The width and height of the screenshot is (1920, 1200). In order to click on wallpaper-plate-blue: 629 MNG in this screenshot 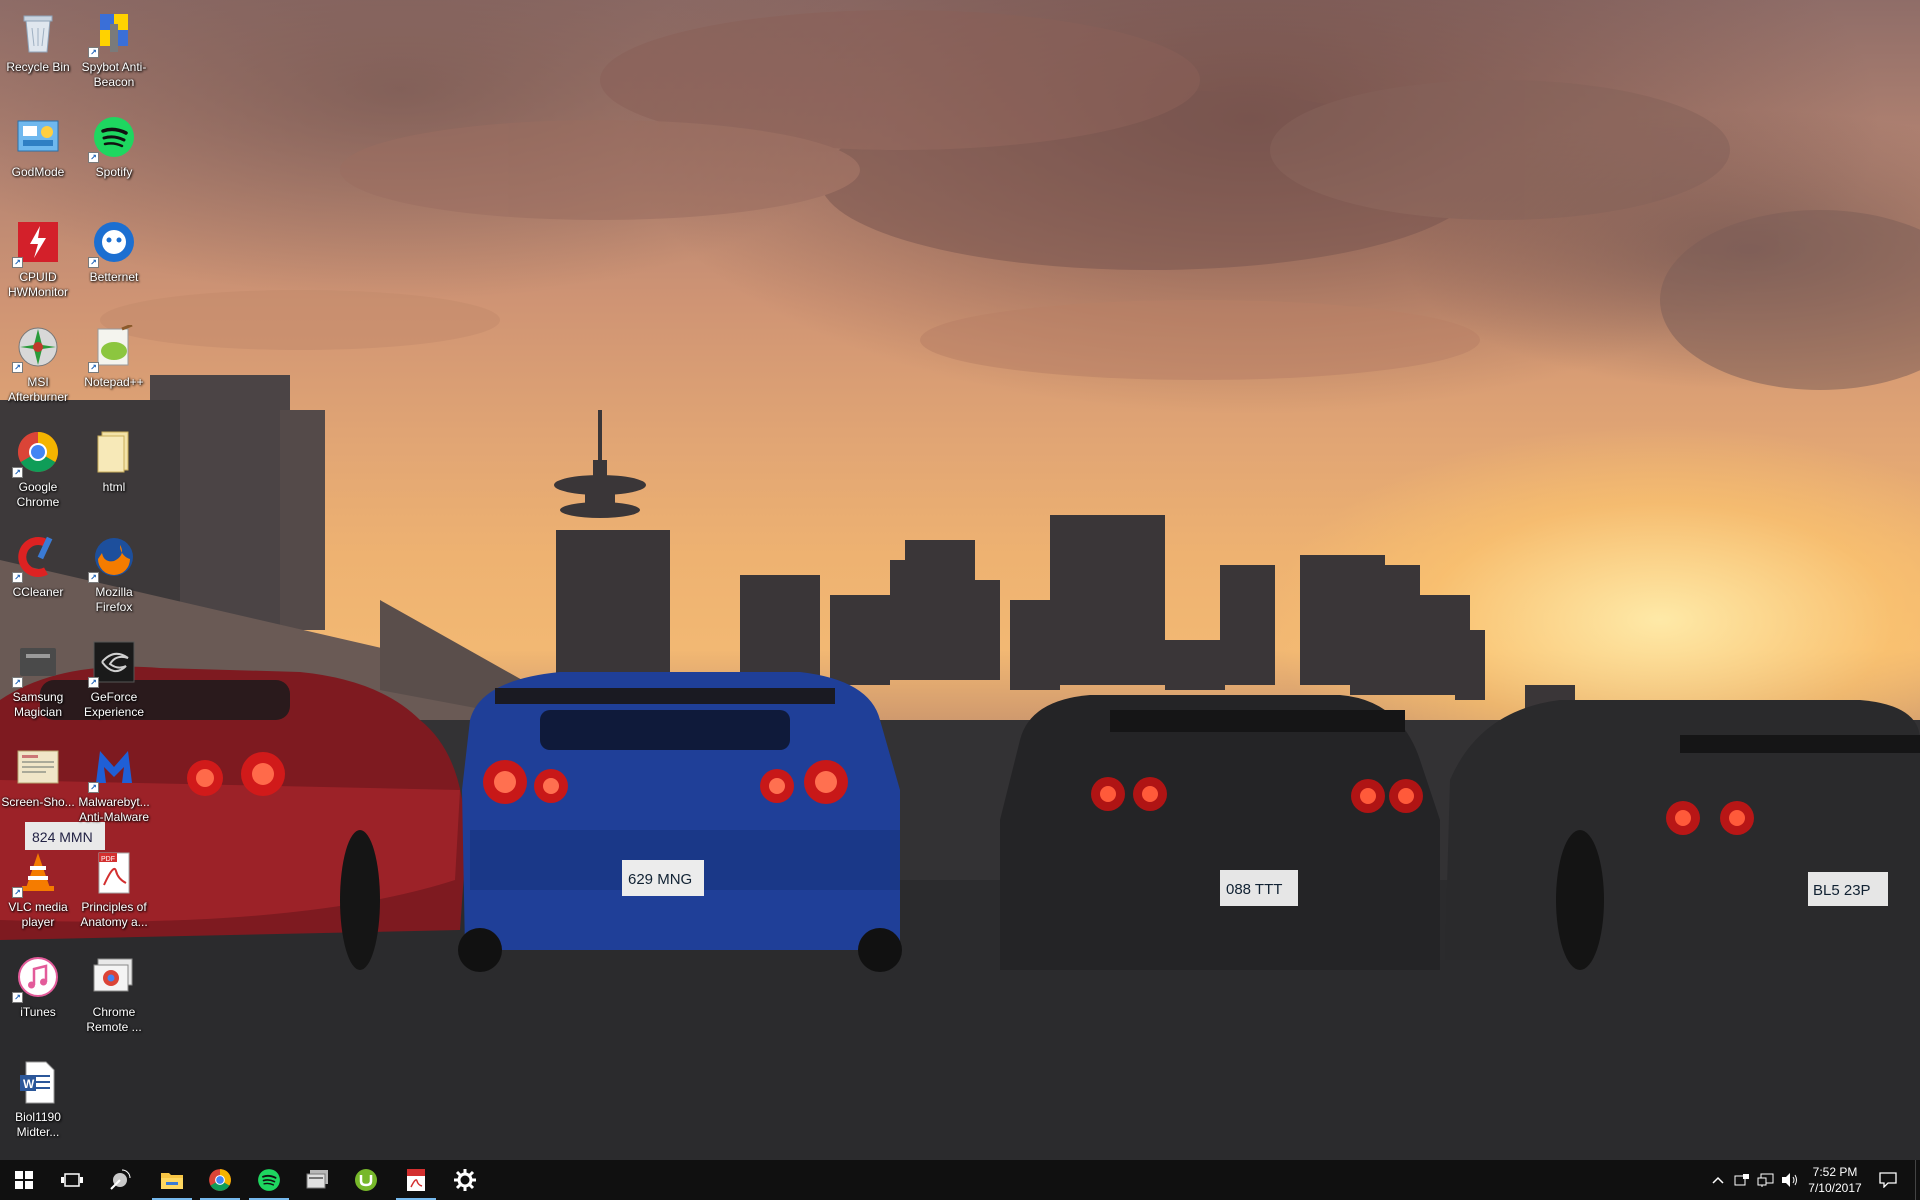, I will do `click(660, 879)`.